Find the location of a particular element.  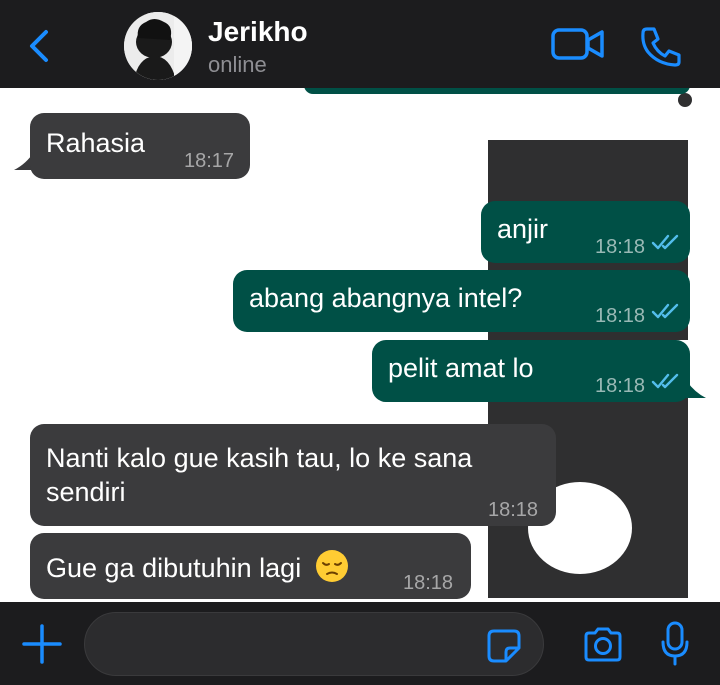

message-text: Rahasia is located at coordinates (96, 143).